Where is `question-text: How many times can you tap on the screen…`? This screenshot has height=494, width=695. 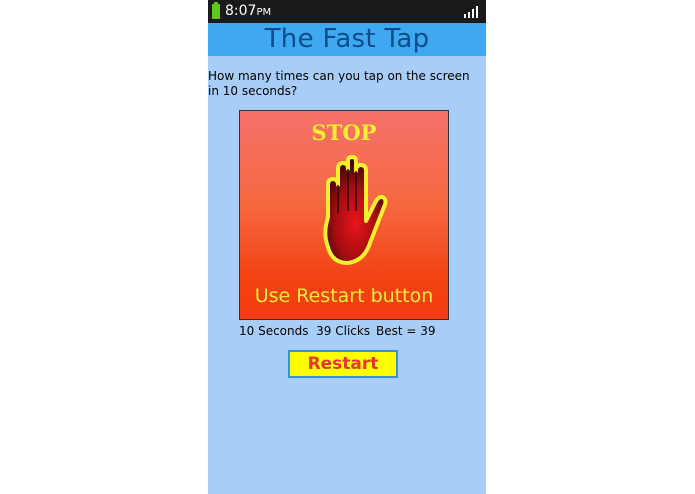
question-text: How many times can you tap on the screen… is located at coordinates (339, 83).